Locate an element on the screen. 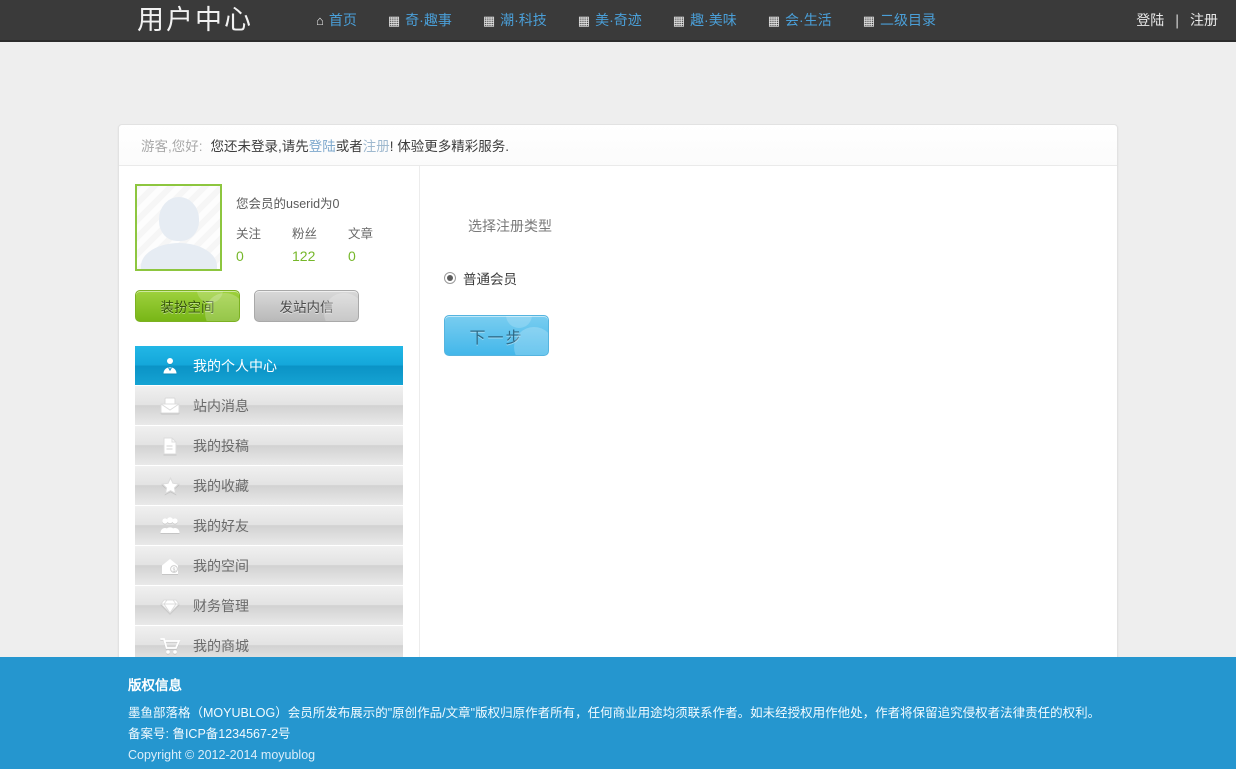 This screenshot has width=1236, height=769. friends-icon is located at coordinates (170, 525).